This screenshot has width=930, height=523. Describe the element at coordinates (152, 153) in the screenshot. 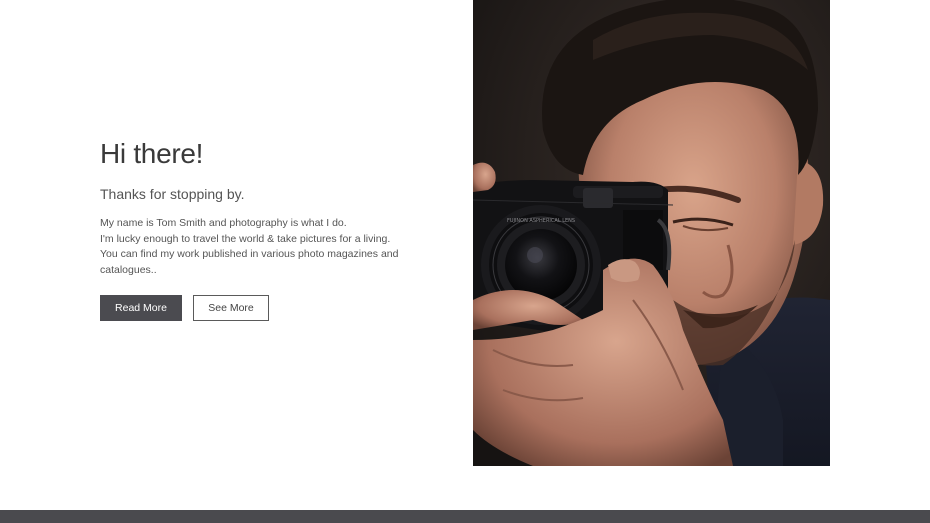

I see `page-heading: Hi there!` at that location.